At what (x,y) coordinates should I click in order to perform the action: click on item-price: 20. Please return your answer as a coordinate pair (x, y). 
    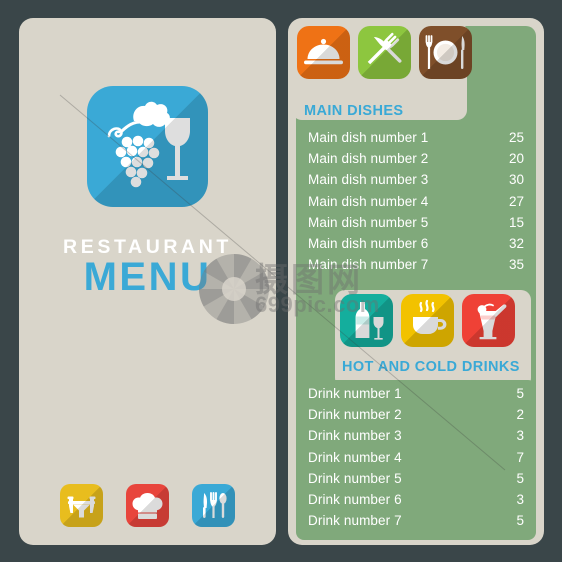
    Looking at the image, I should click on (516, 159).